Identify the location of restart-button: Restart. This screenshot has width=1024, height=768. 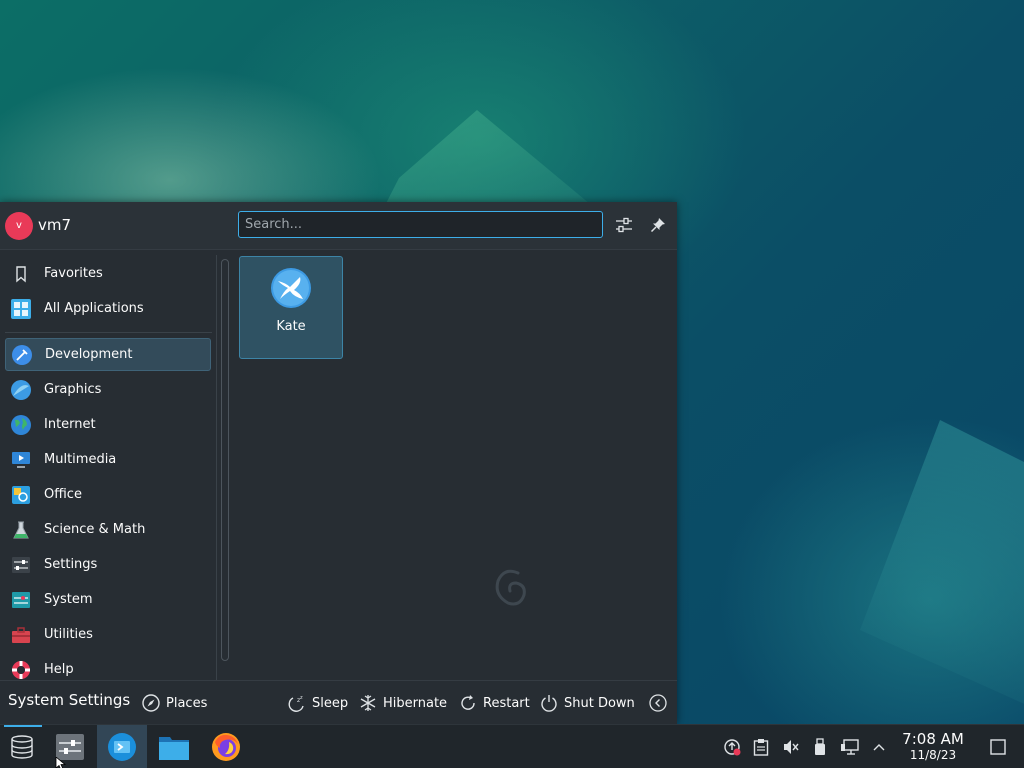
(494, 703).